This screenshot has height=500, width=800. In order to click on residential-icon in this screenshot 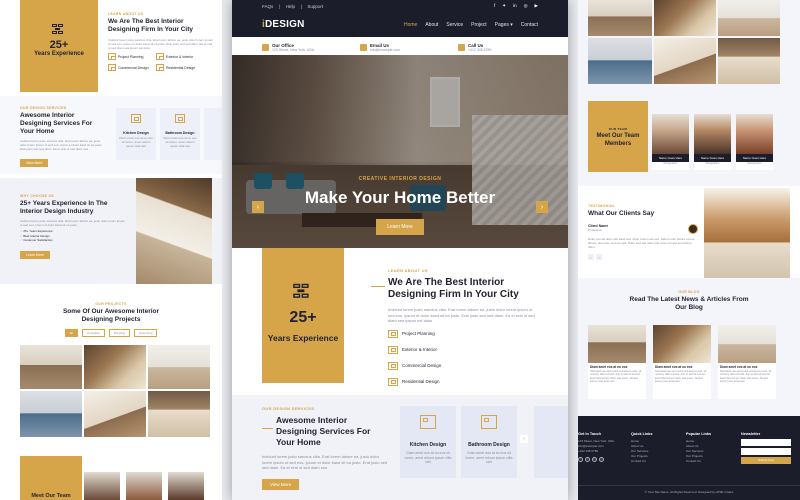, I will do `click(393, 381)`.